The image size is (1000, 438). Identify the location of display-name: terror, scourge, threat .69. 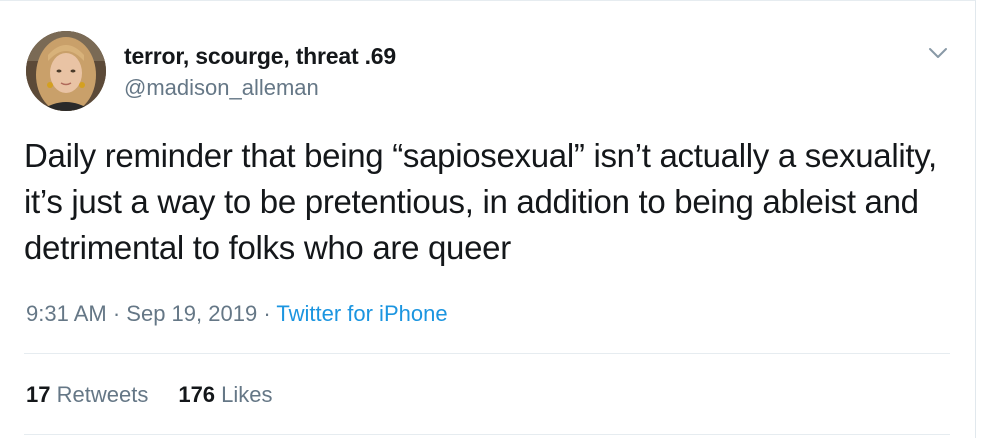
(260, 56).